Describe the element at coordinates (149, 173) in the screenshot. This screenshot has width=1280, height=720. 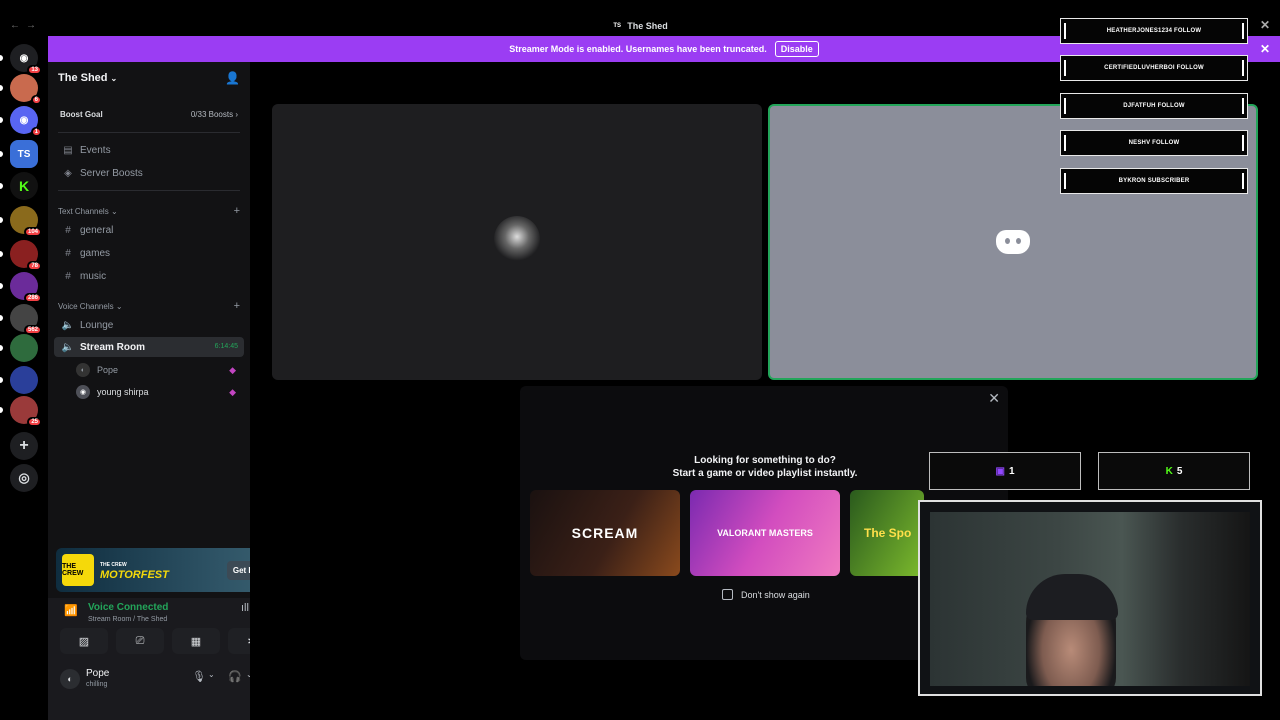
I see `sidebar-item-server-boosts: ◈ Server Boosts` at that location.